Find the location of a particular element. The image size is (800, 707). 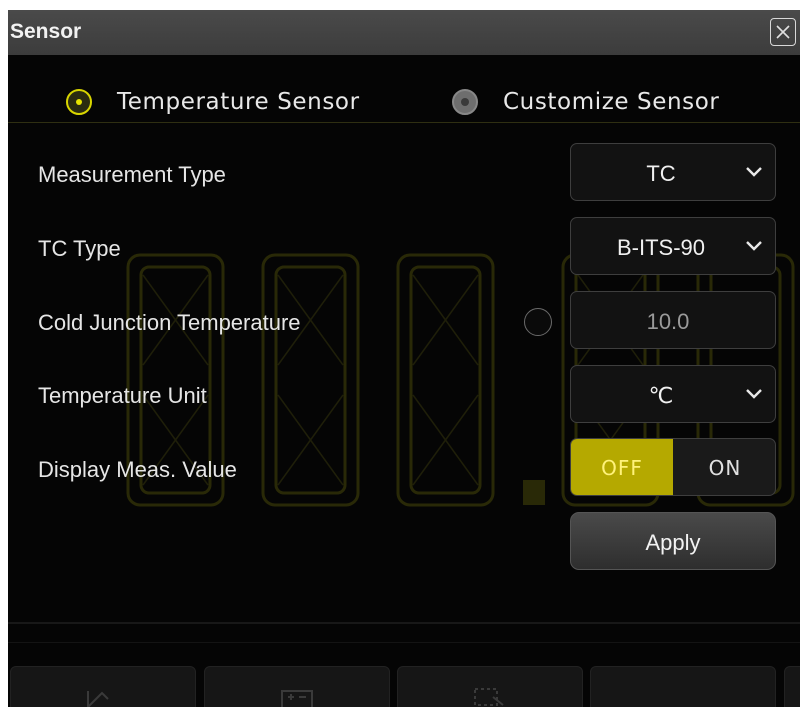

tc-type-dropdown: B-ITS-90 is located at coordinates (673, 246).